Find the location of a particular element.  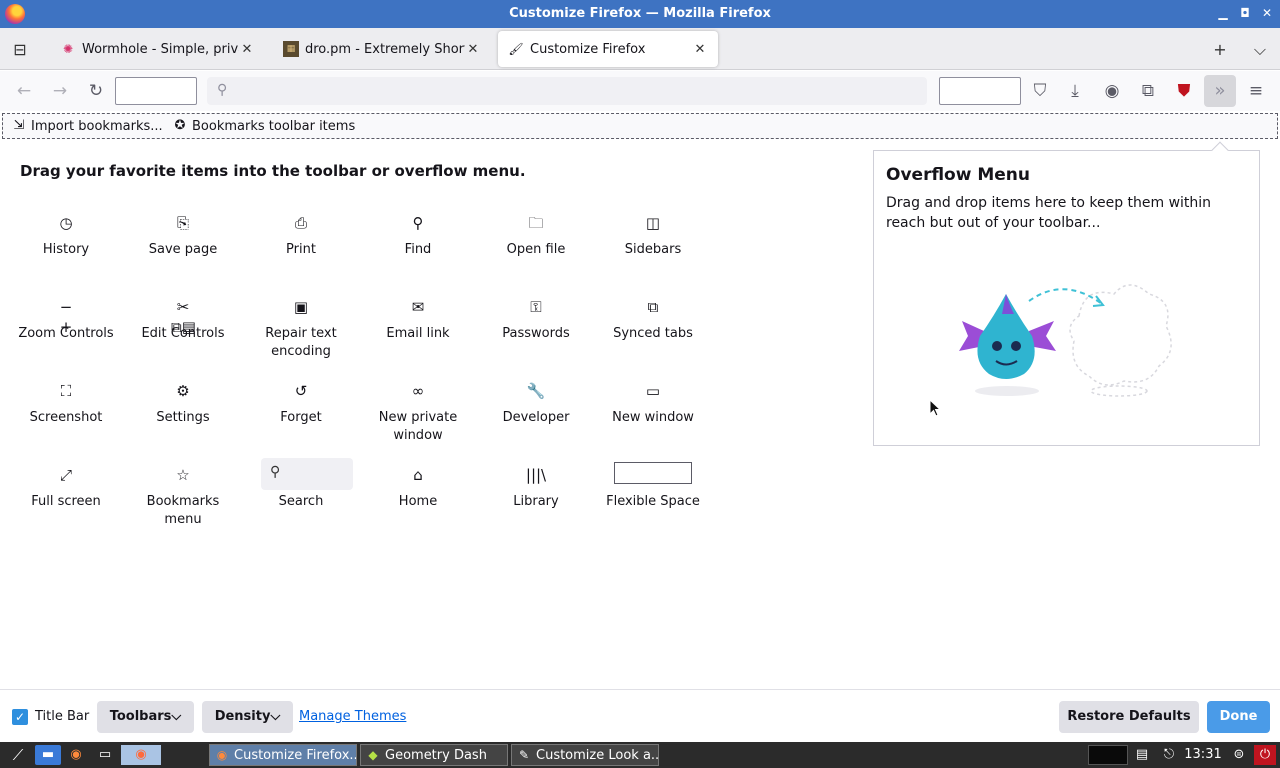

library-icon: |||\ is located at coordinates (536, 475).